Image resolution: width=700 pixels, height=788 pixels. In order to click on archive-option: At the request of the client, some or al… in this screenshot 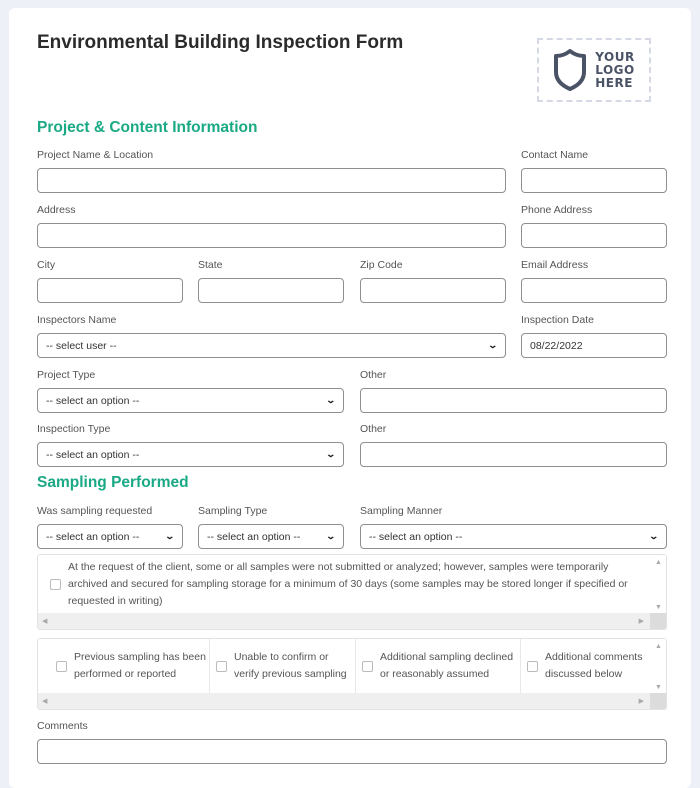, I will do `click(348, 584)`.